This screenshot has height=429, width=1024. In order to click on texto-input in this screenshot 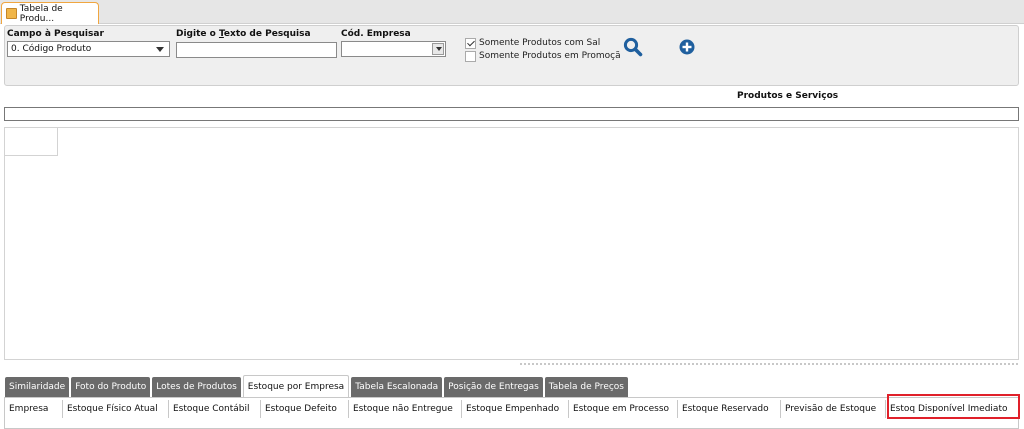, I will do `click(256, 50)`.